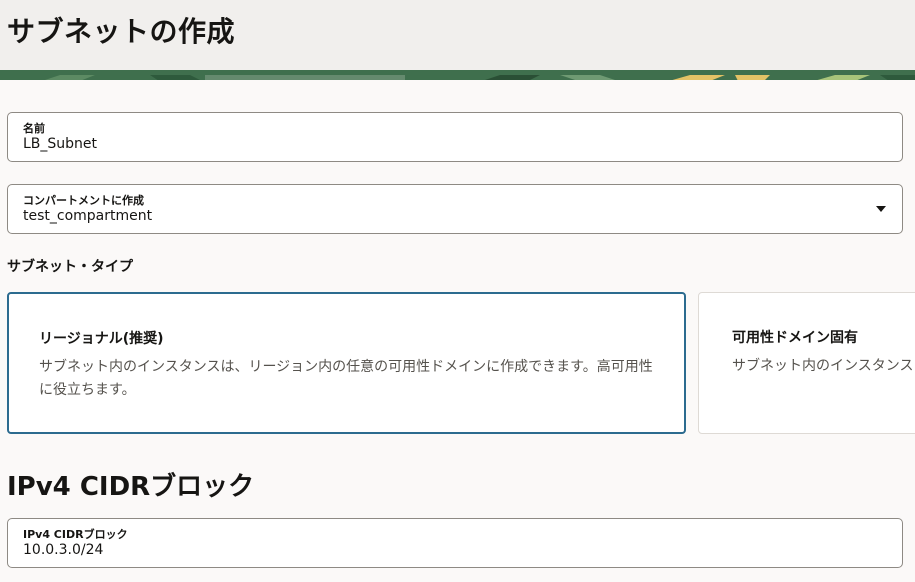  Describe the element at coordinates (87, 216) in the screenshot. I see `compartment-select-value: test_compartment` at that location.